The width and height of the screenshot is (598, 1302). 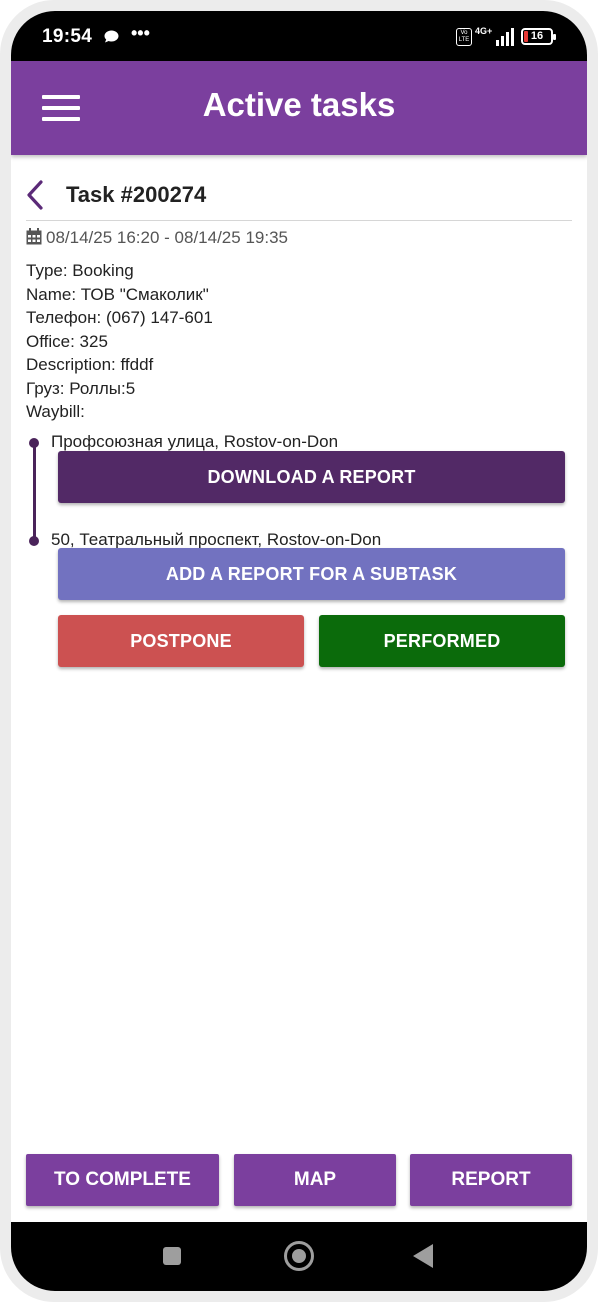 What do you see at coordinates (505, 37) in the screenshot?
I see `signal-icon` at bounding box center [505, 37].